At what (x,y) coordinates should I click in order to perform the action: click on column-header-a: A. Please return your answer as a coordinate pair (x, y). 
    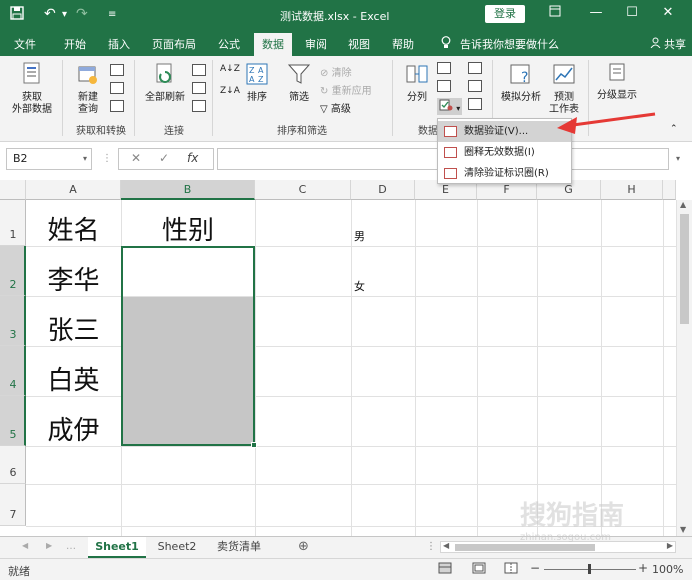
    Looking at the image, I should click on (73, 190).